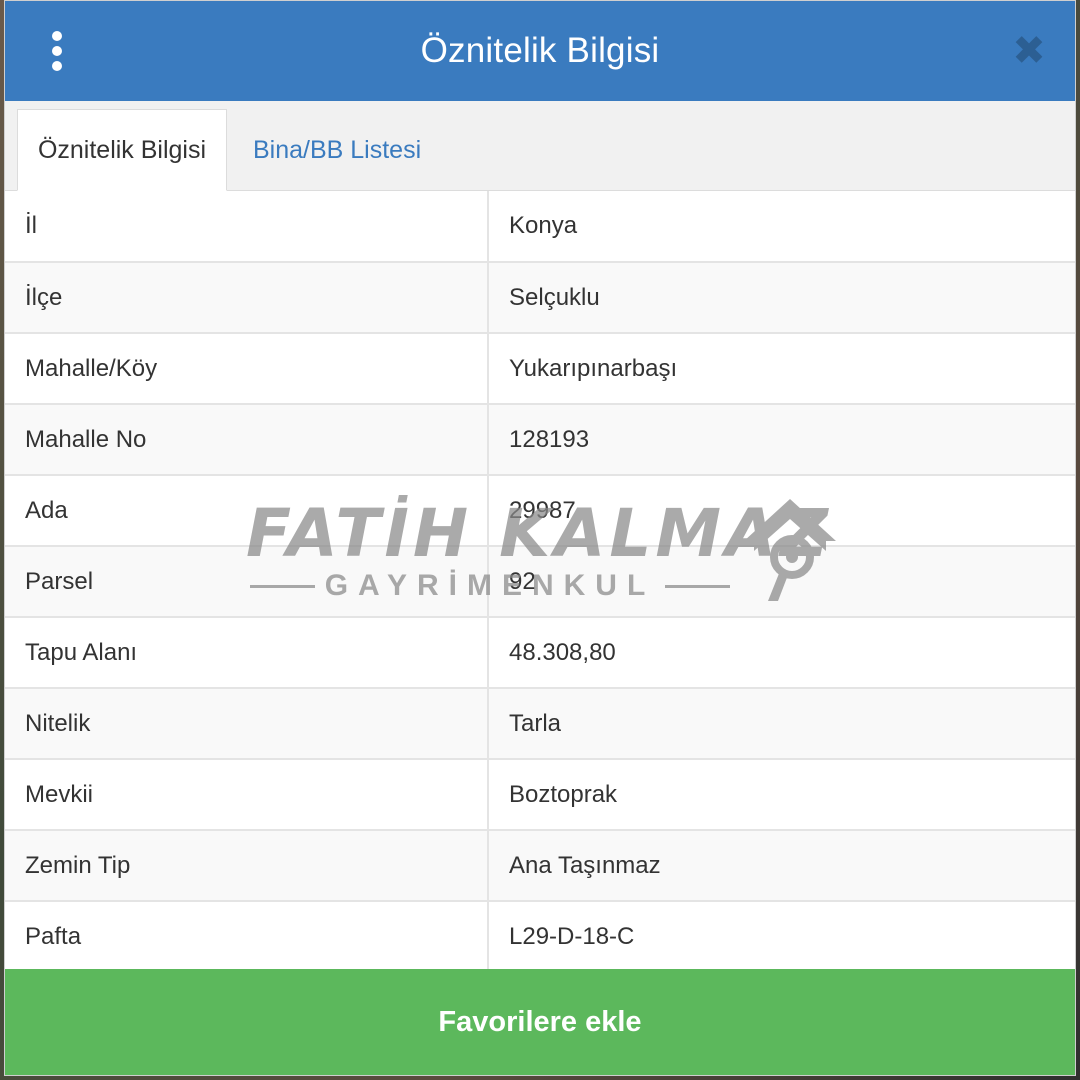 The width and height of the screenshot is (1080, 1080). I want to click on table-row: İlçe Selçuklu, so click(540, 298).